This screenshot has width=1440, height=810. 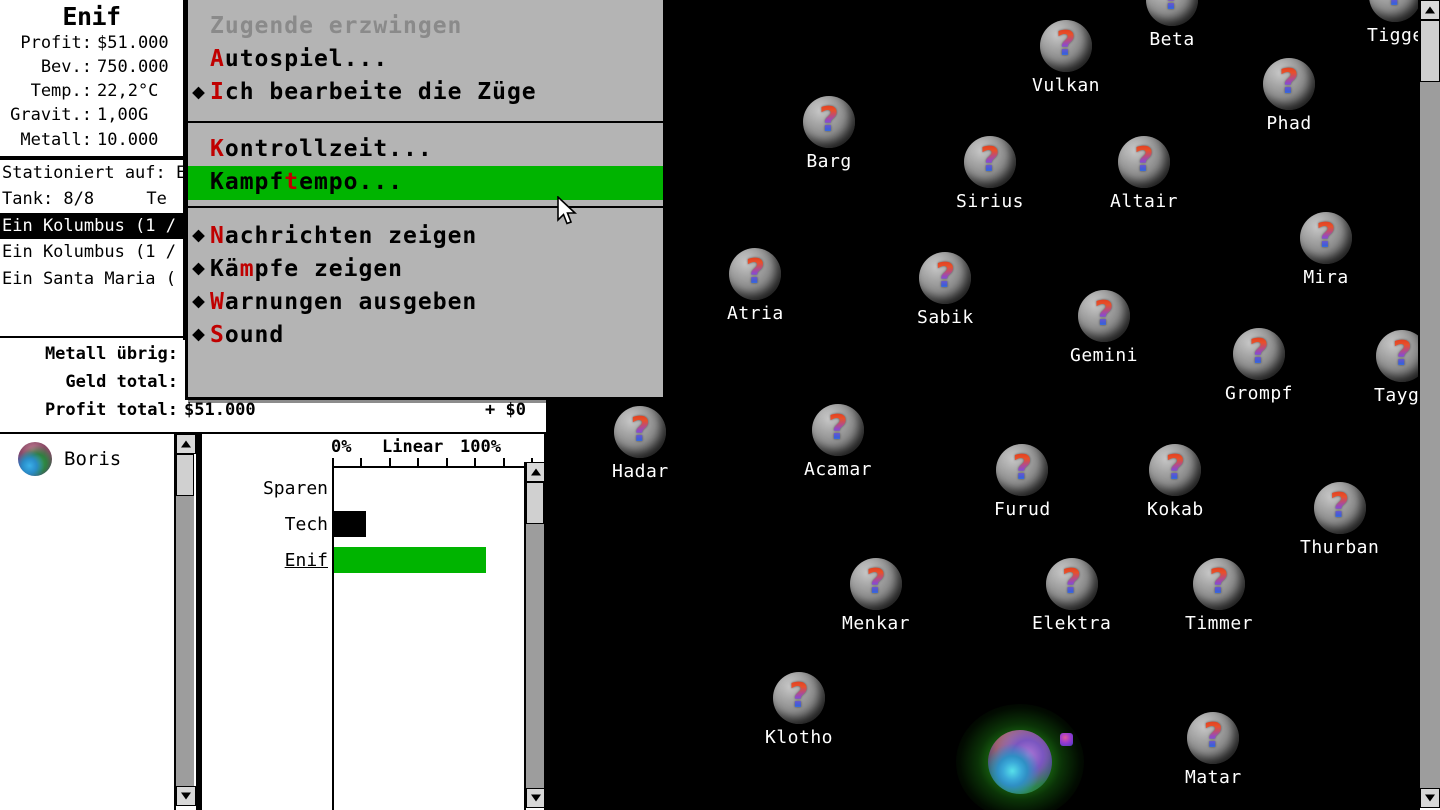 What do you see at coordinates (185, 475) in the screenshot?
I see `player-scrollbar-thumb` at bounding box center [185, 475].